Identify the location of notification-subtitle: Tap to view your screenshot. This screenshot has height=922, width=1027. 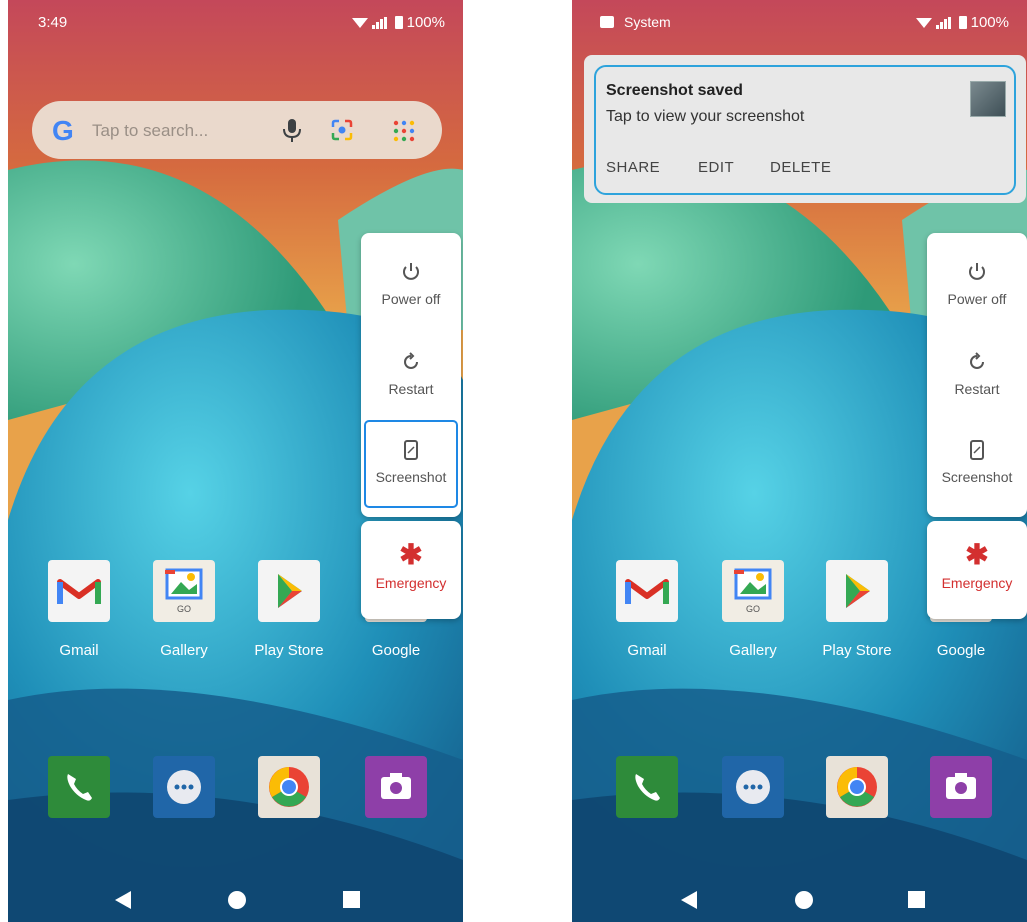
(705, 116).